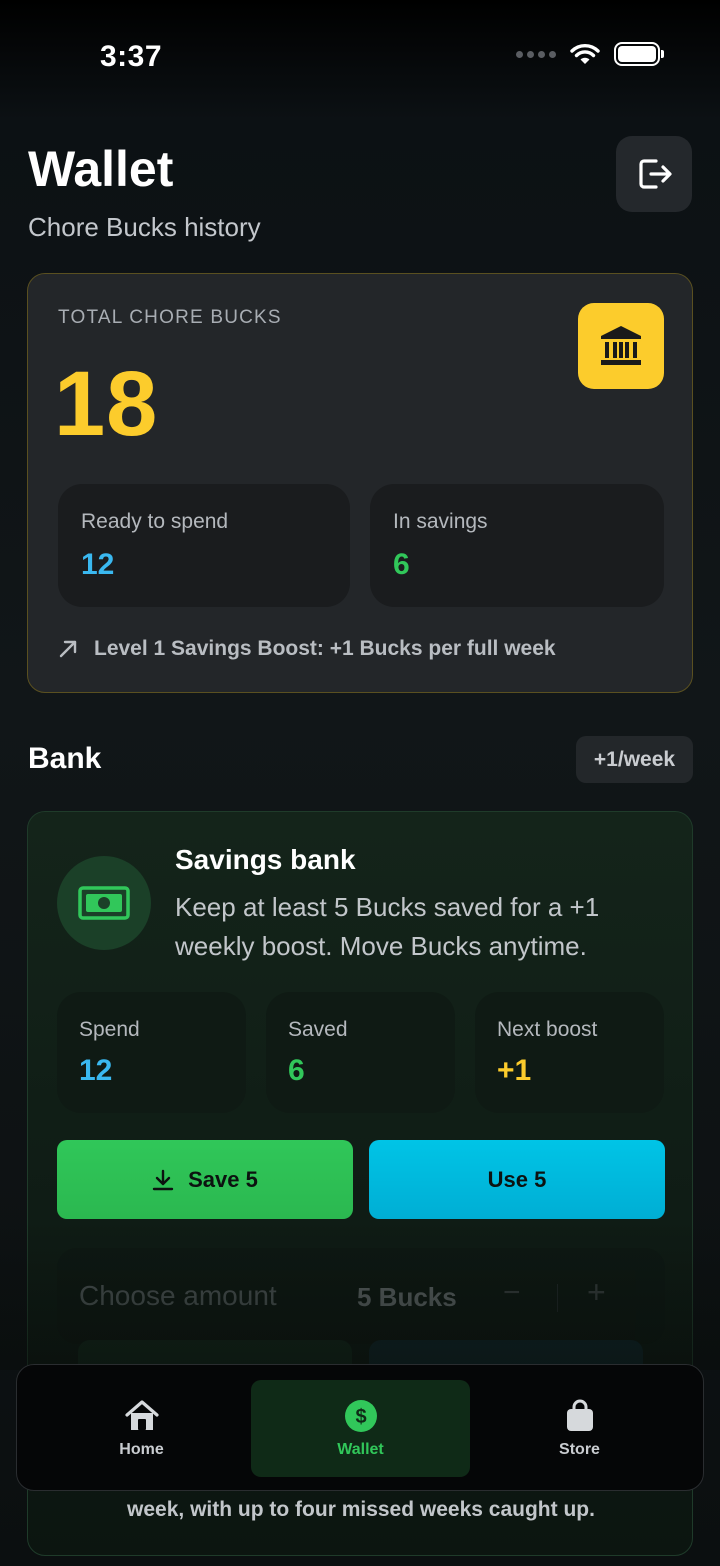 The height and width of the screenshot is (1566, 720). I want to click on tab-store: Store, so click(579, 1428).